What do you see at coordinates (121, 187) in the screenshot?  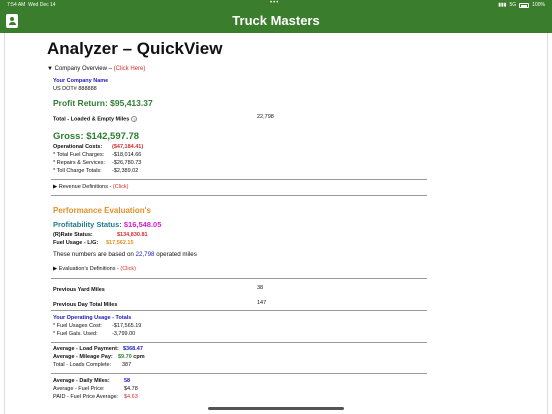 I see `revenue-definitions-link: (Click)` at bounding box center [121, 187].